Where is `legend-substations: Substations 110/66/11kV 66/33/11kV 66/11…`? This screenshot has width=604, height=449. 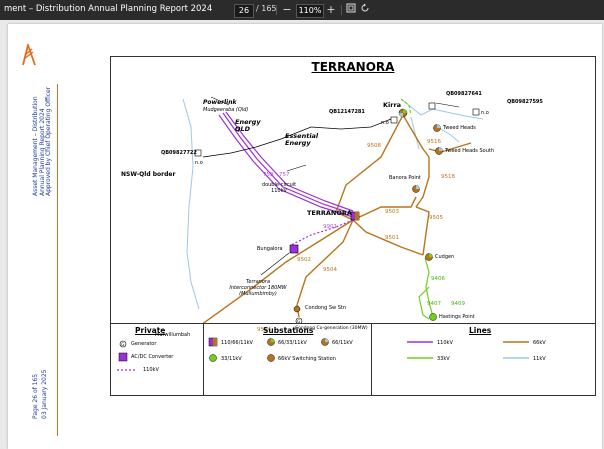 legend-substations: Substations 110/66/11kV 66/33/11kV 66/11… is located at coordinates (287, 360).